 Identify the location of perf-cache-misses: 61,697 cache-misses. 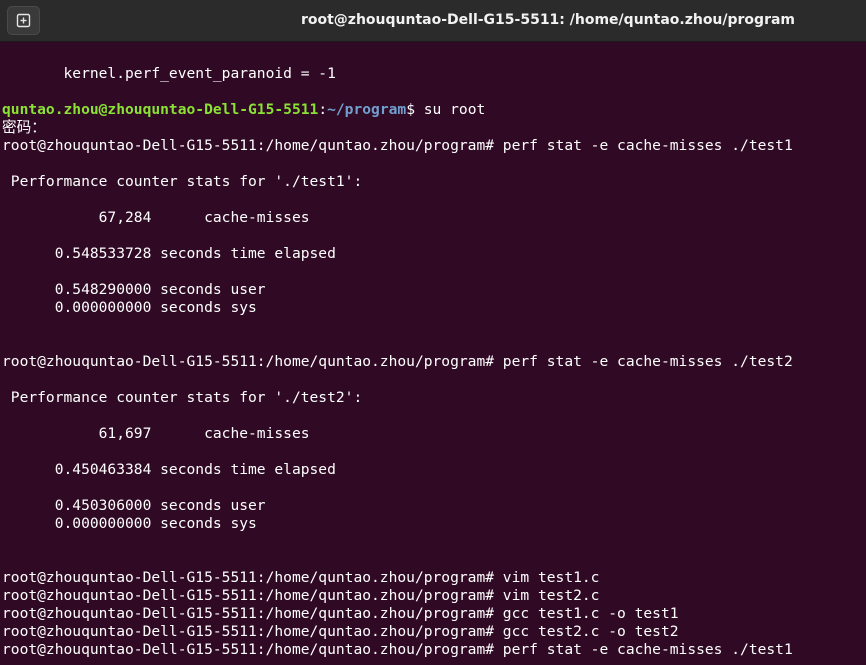
(156, 433).